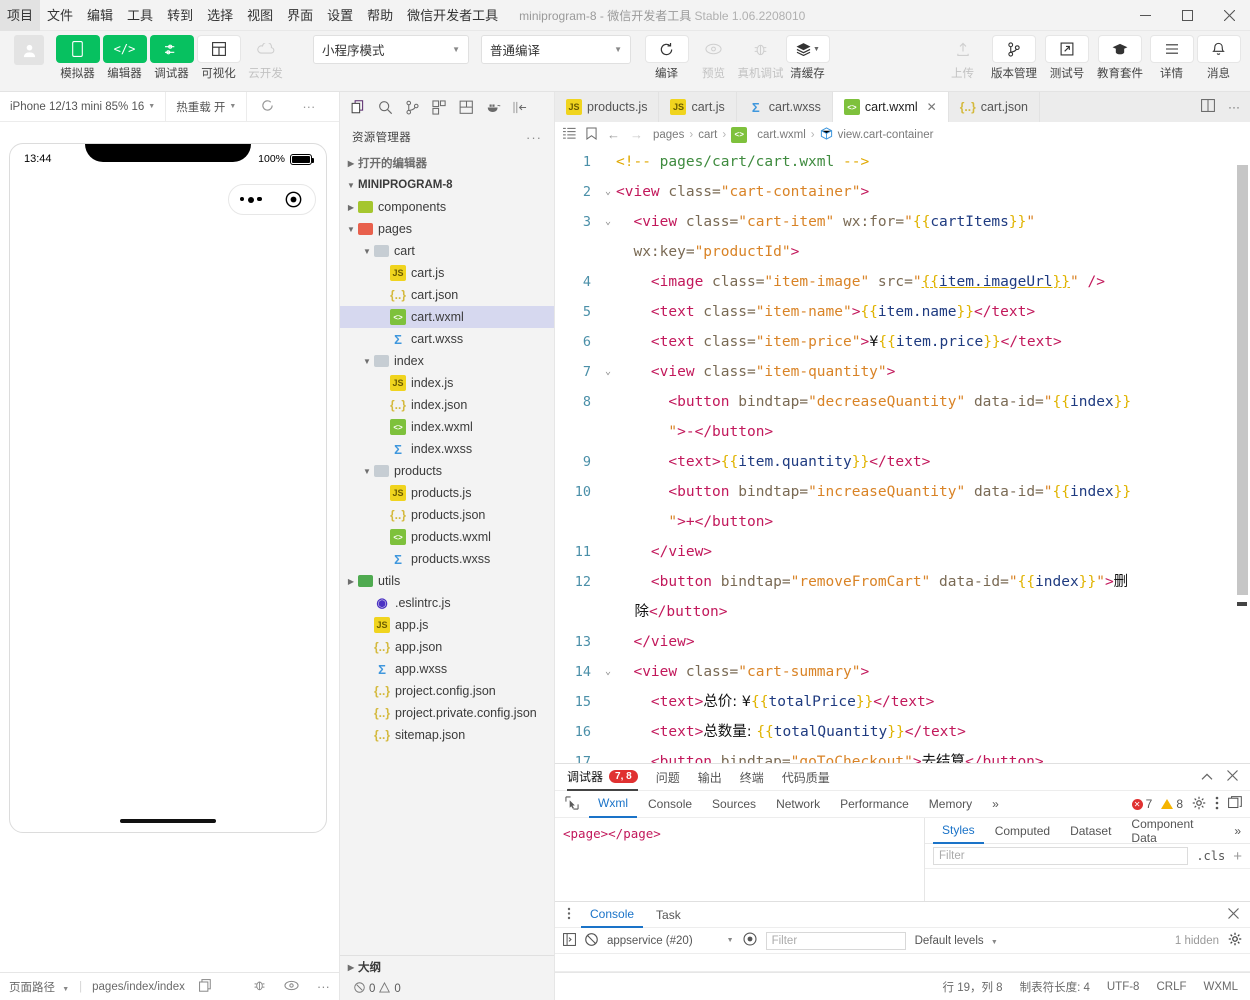 This screenshot has height=1000, width=1250. What do you see at coordinates (698, 107) in the screenshot?
I see `editor-tab-cart-js: JS cart.js` at bounding box center [698, 107].